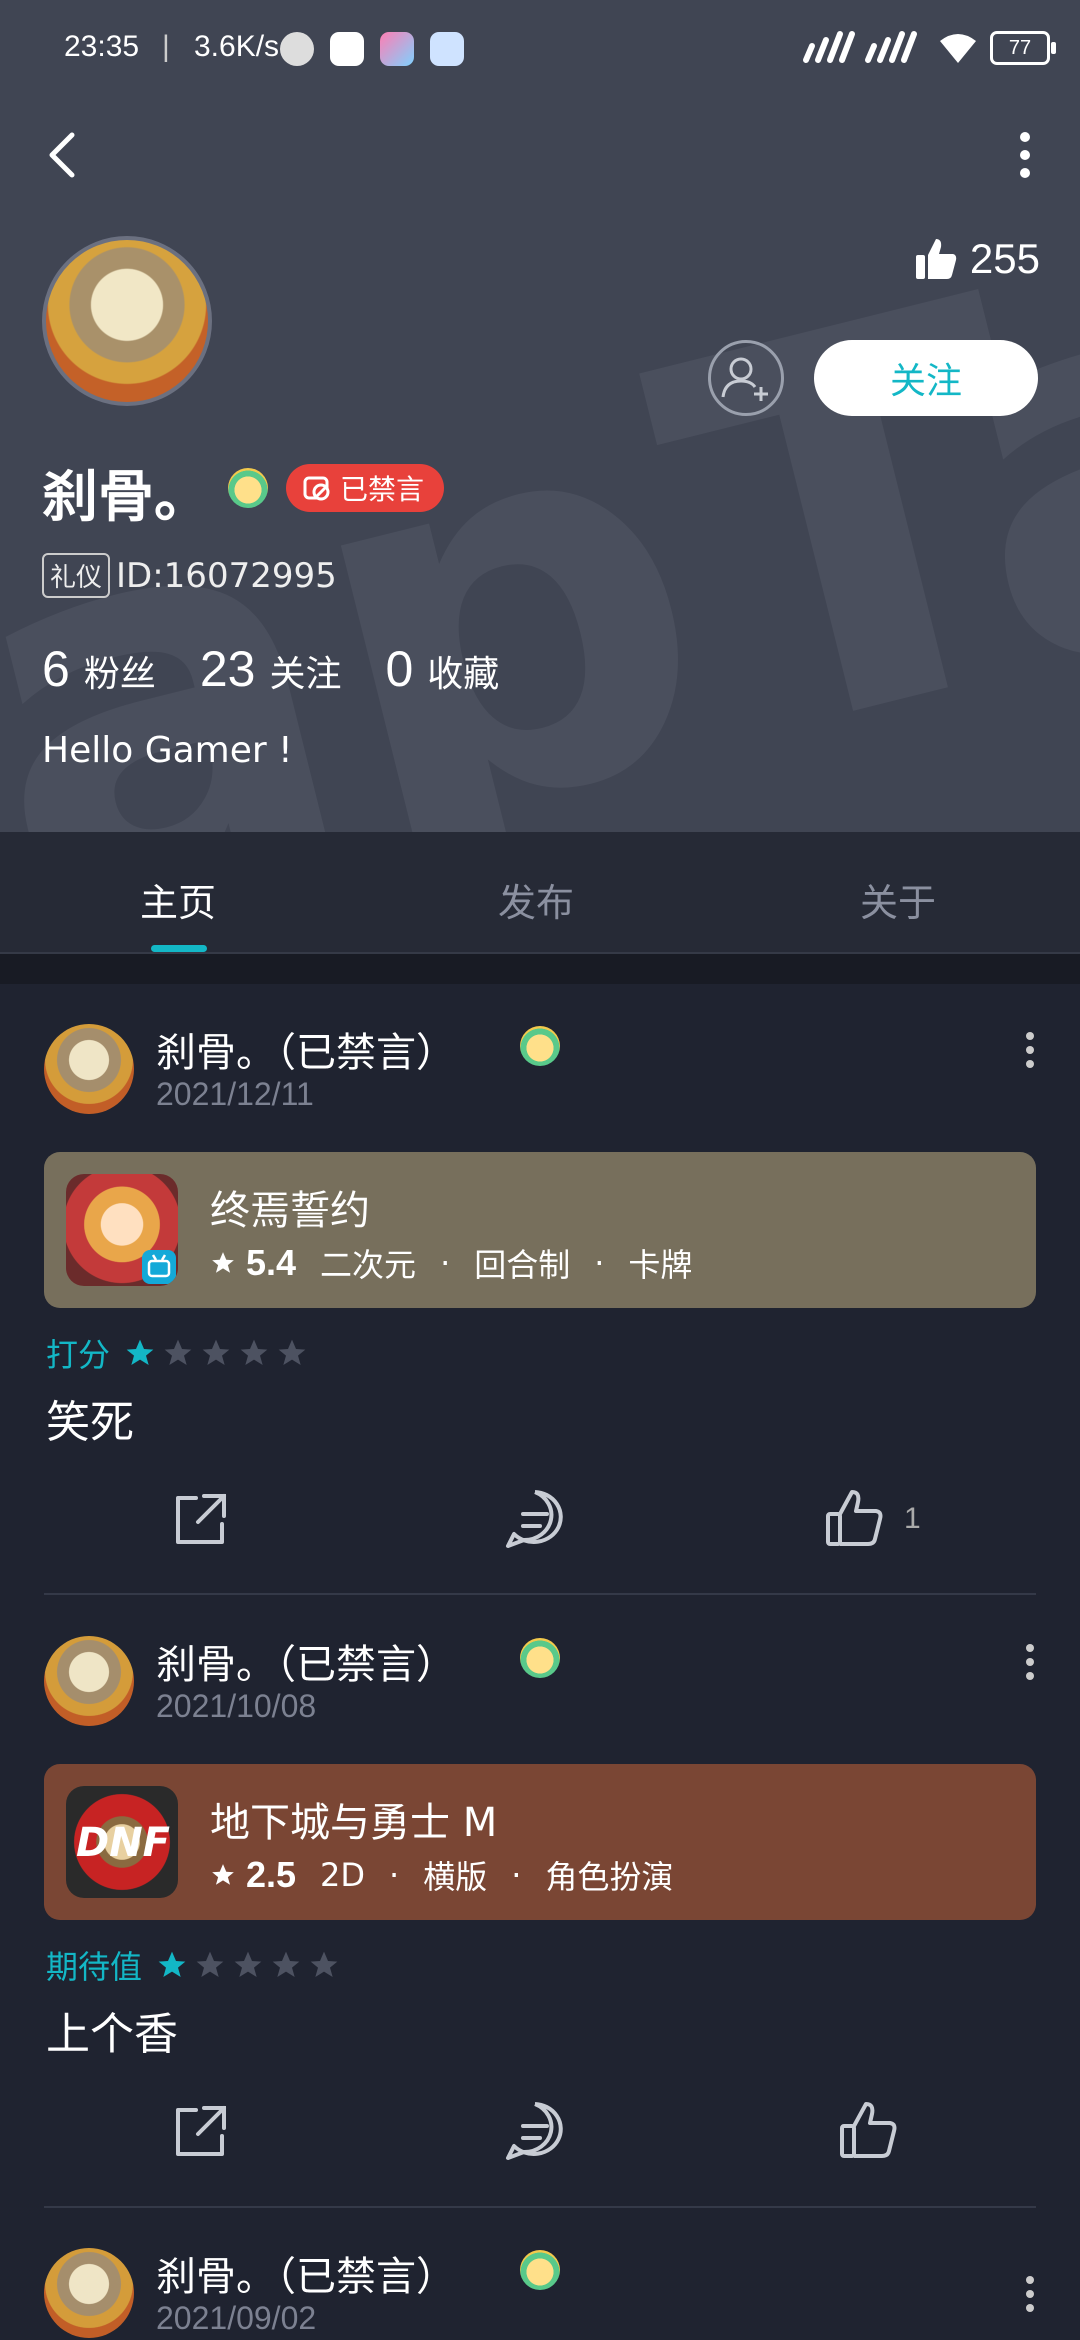 The width and height of the screenshot is (1080, 2340). What do you see at coordinates (540, 1594) in the screenshot?
I see `post-divider` at bounding box center [540, 1594].